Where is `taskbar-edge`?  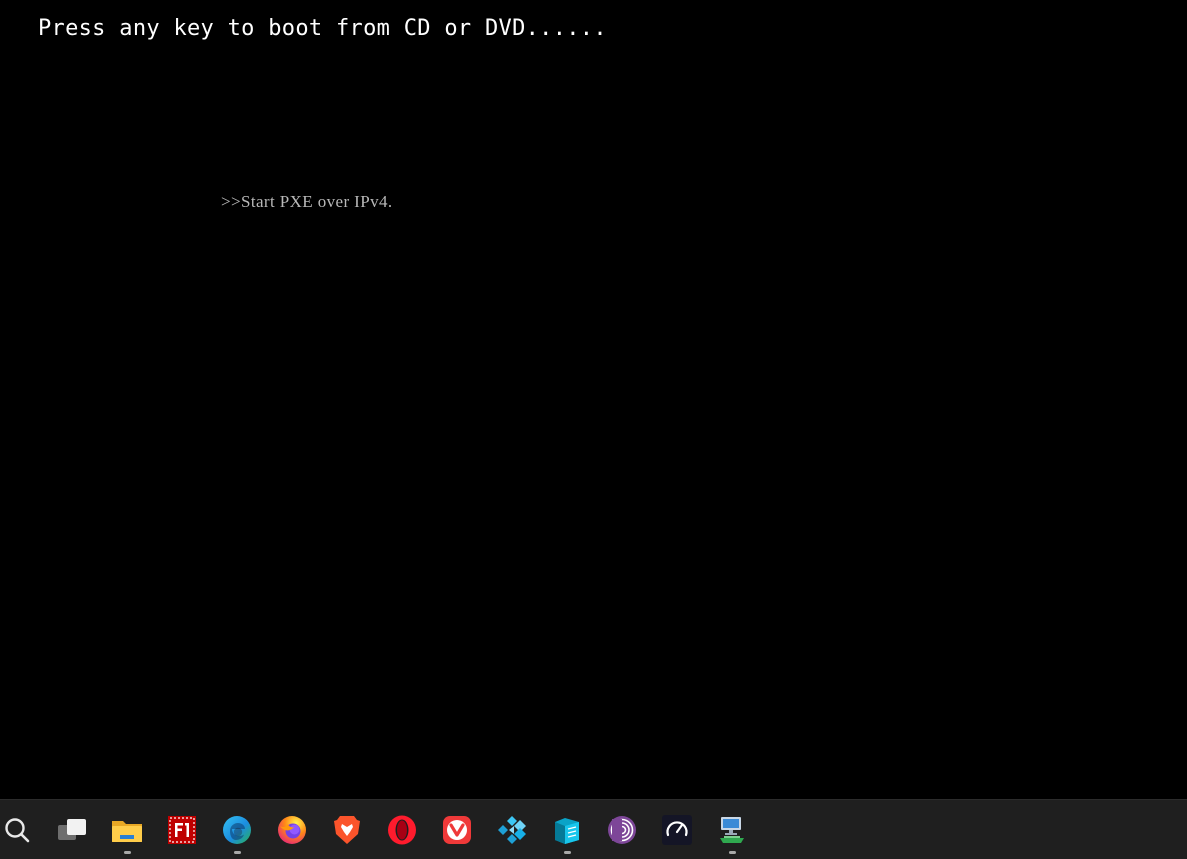
taskbar-edge is located at coordinates (237, 829).